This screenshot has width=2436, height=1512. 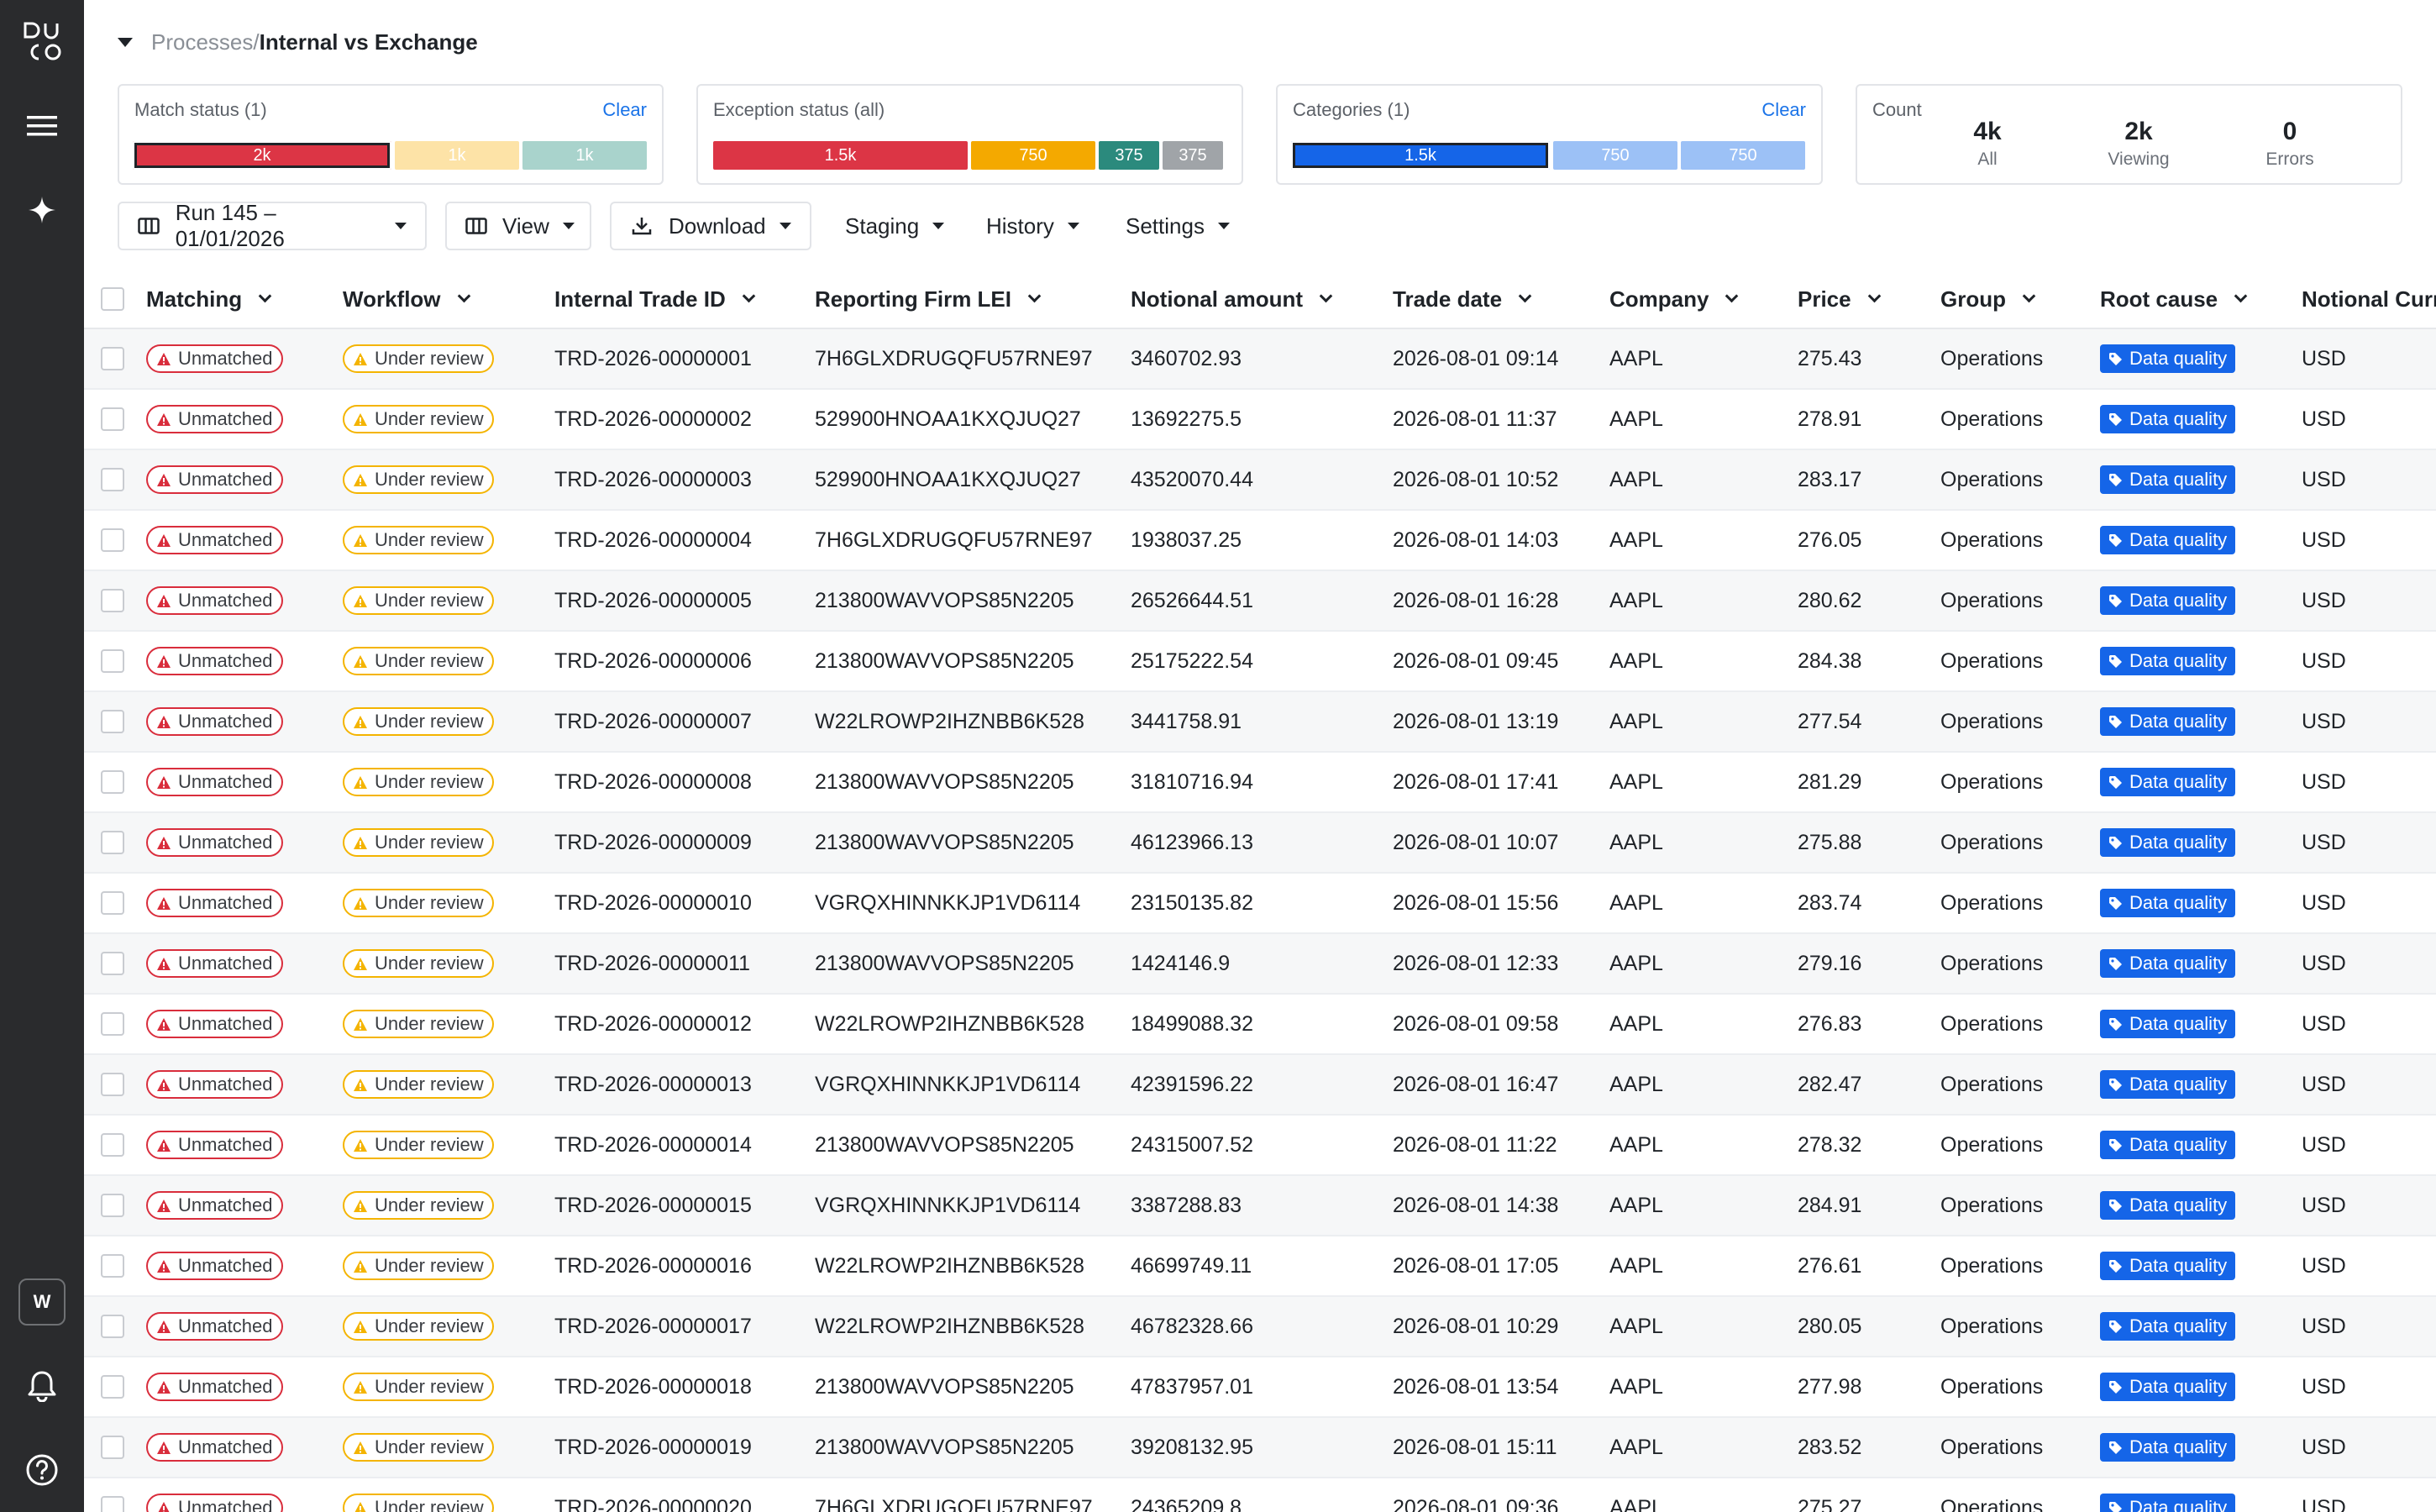 What do you see at coordinates (1193, 155) in the screenshot?
I see `exception-status-bar-closed: 375` at bounding box center [1193, 155].